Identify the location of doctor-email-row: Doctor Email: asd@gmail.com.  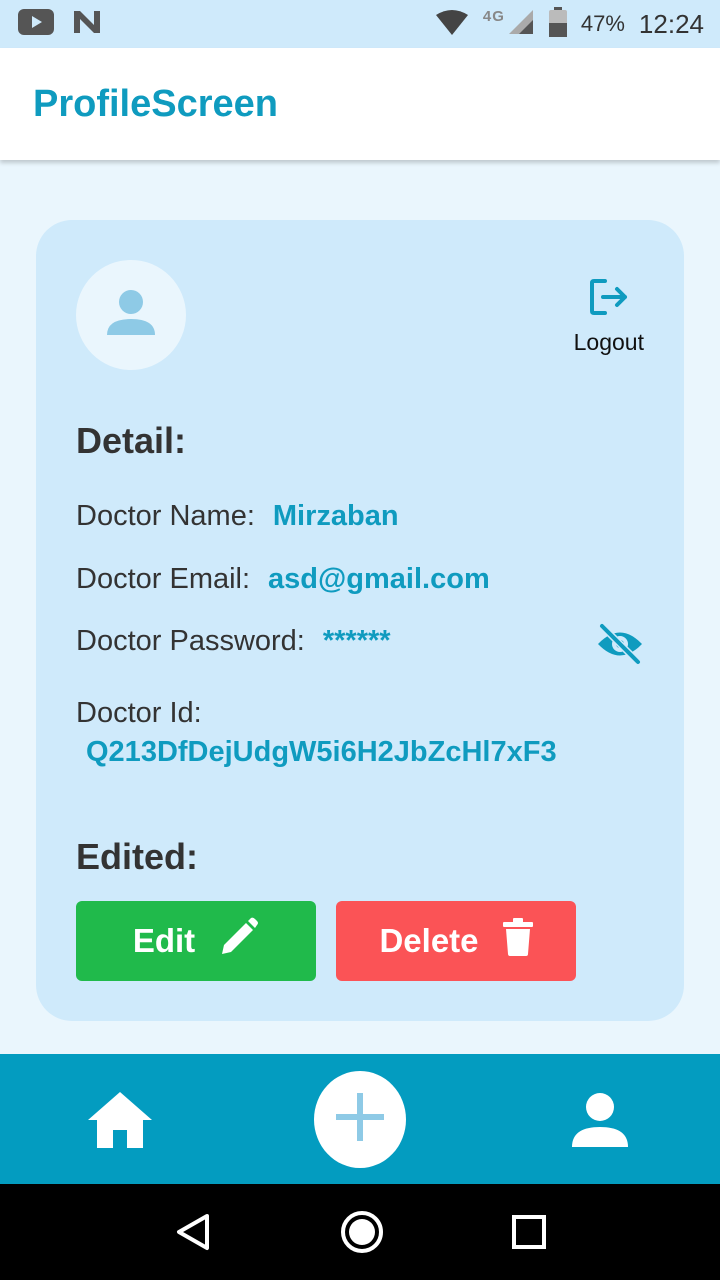
(283, 579).